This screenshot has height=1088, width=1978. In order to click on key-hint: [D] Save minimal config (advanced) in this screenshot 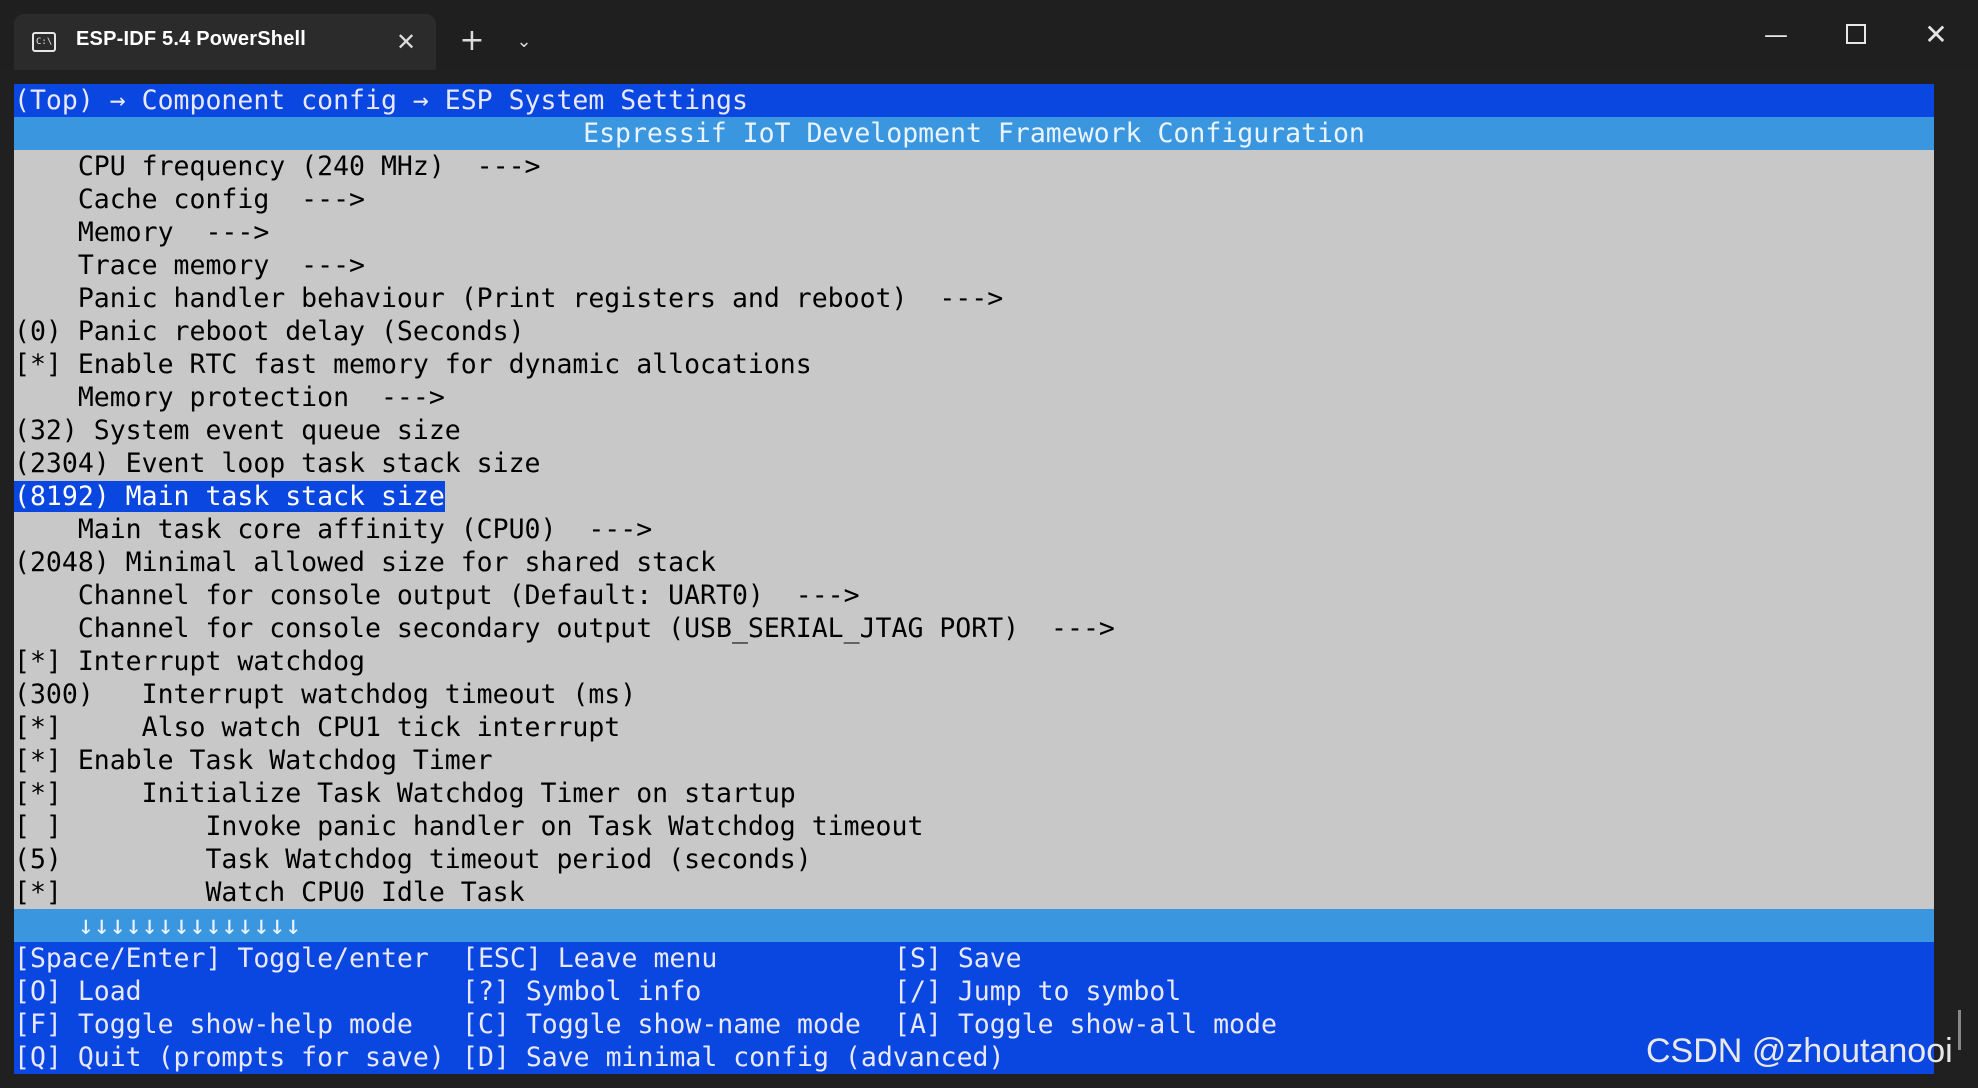, I will do `click(733, 1057)`.